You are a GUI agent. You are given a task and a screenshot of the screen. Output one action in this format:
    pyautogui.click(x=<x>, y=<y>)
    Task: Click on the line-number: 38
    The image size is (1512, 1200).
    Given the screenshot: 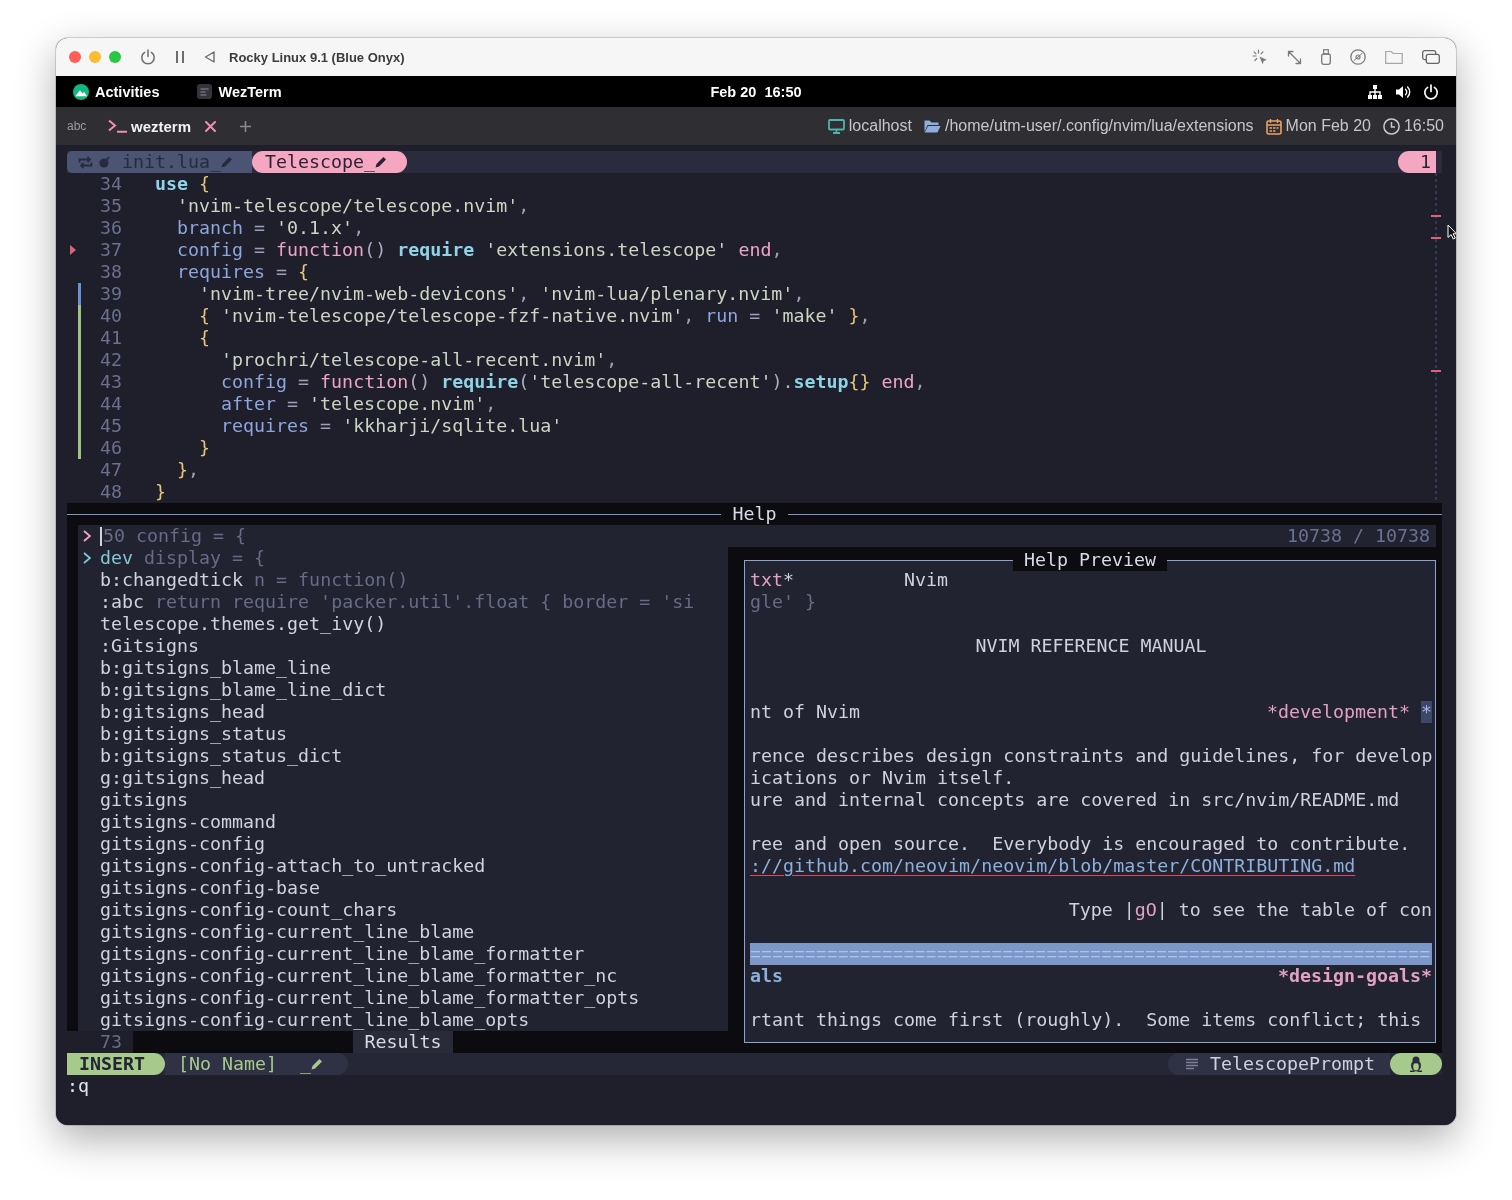 What is the action you would take?
    pyautogui.click(x=110, y=272)
    